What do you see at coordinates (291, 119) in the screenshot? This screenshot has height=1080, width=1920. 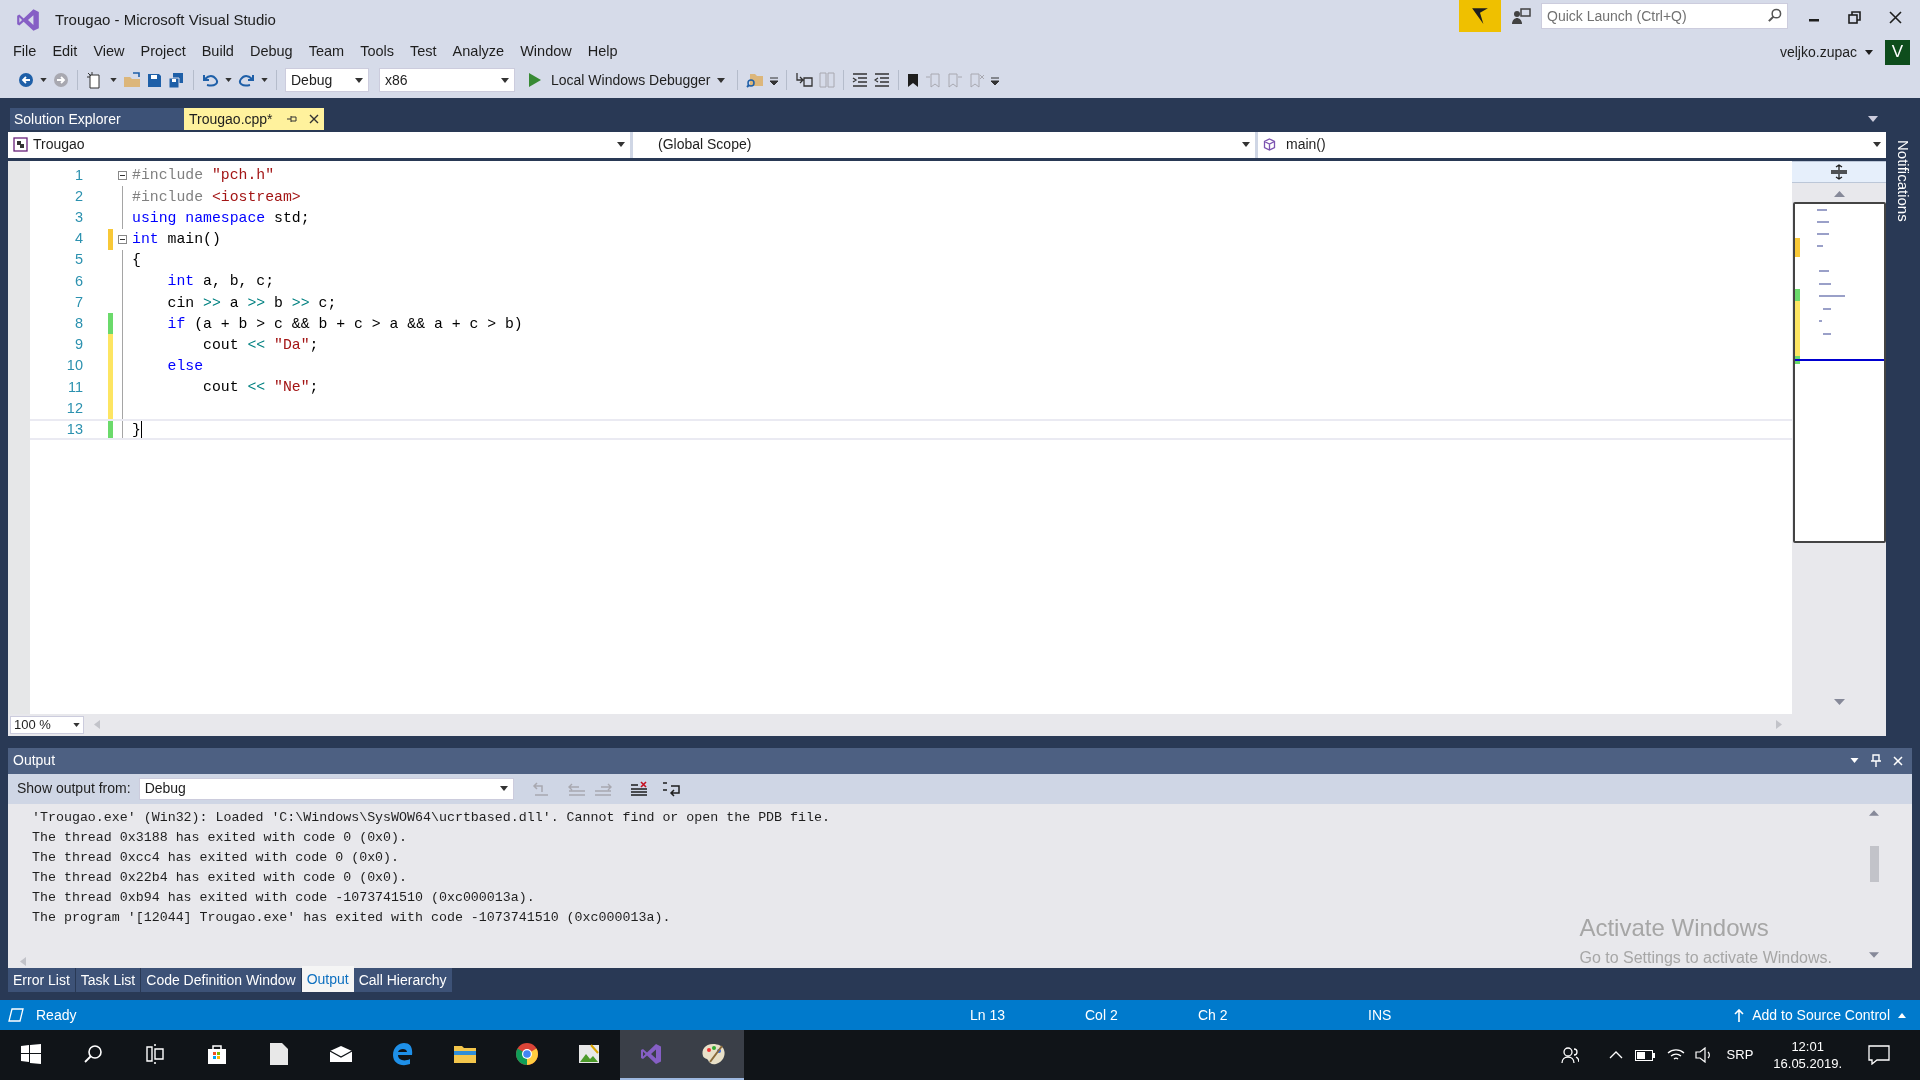 I see `pin-icon` at bounding box center [291, 119].